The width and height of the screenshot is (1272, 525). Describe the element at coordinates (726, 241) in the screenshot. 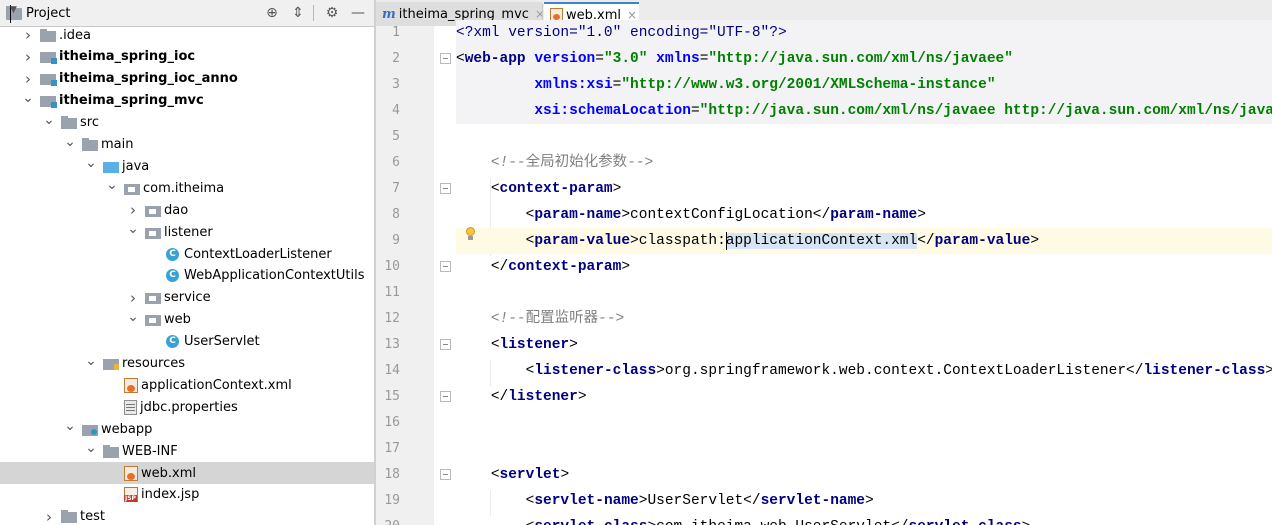

I see `text-caret` at that location.